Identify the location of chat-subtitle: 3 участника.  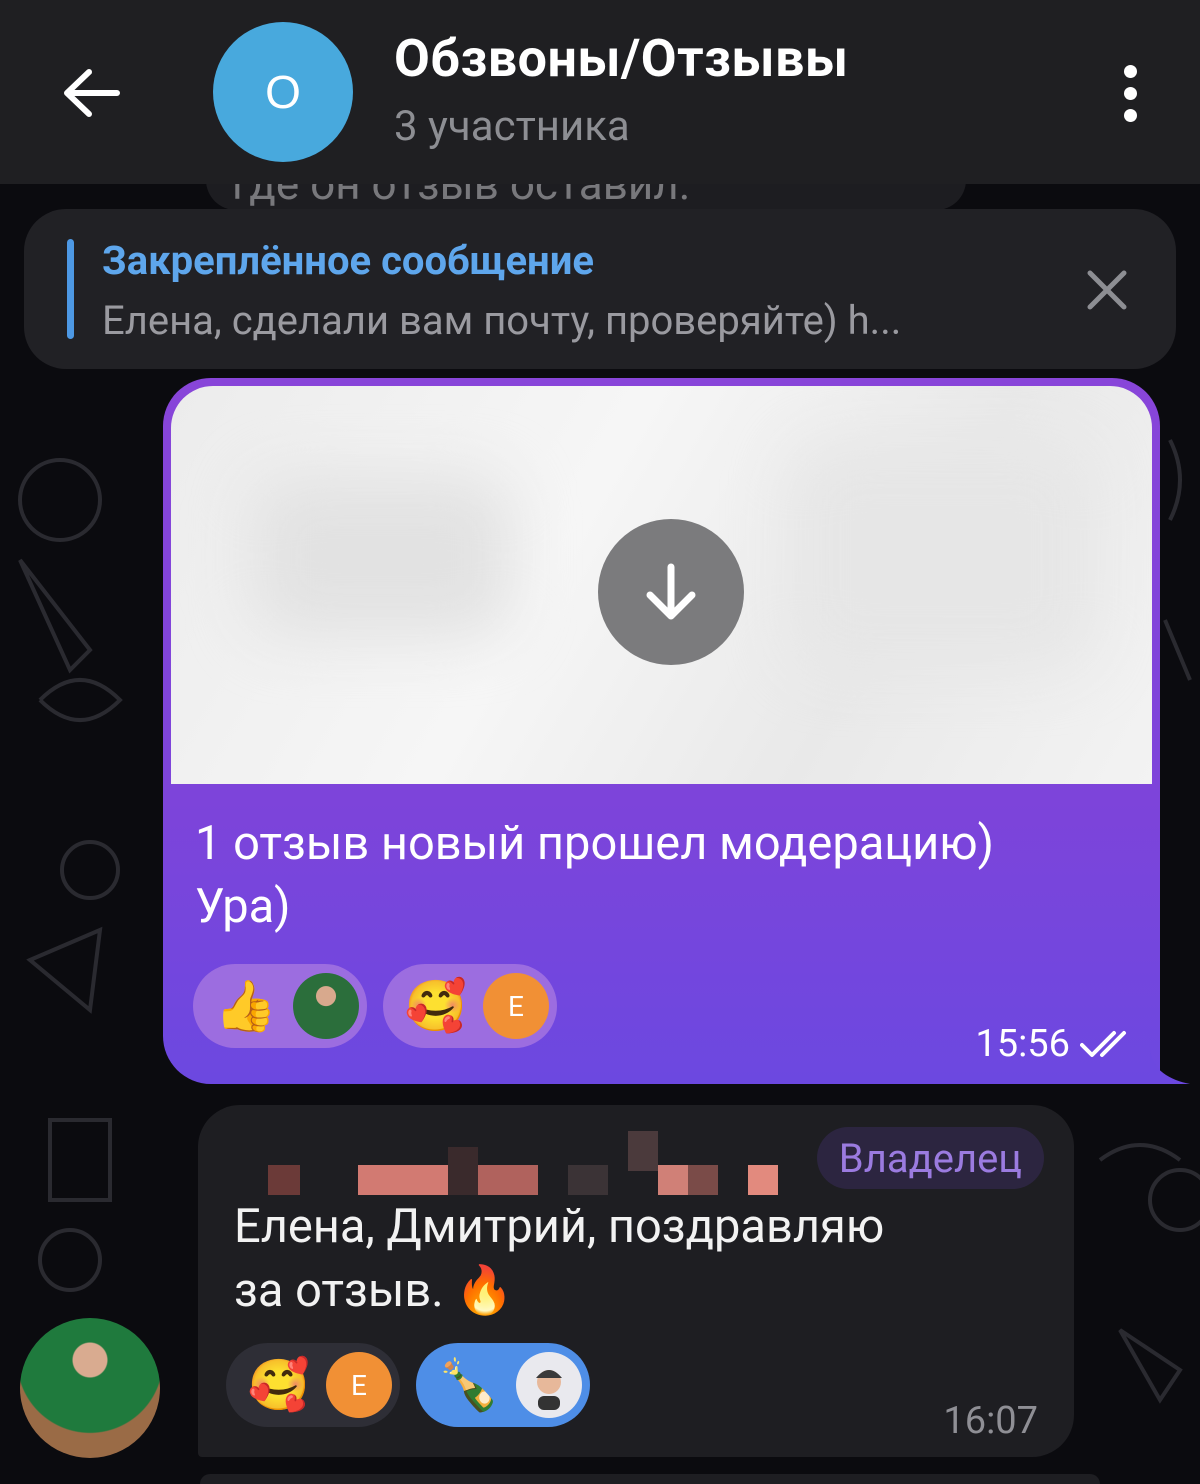
(512, 126).